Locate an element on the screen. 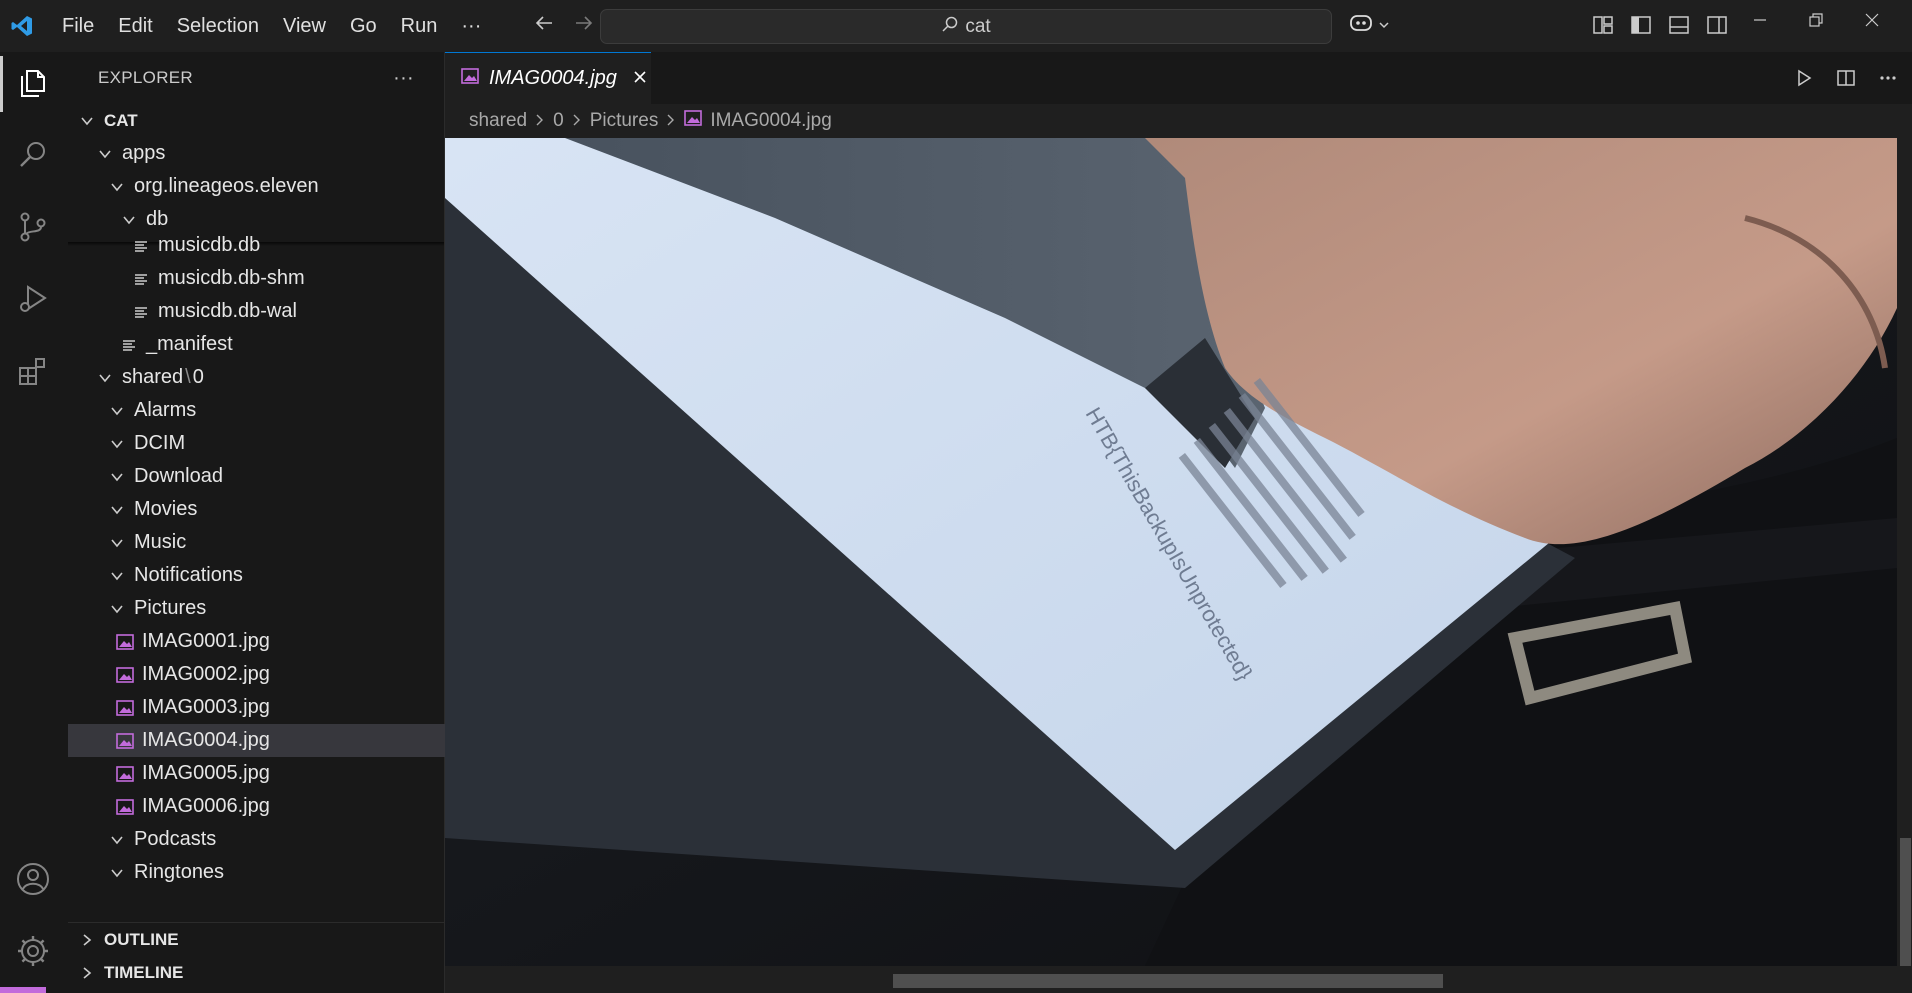 Image resolution: width=1912 pixels, height=993 pixels. menu-selection: Selection is located at coordinates (218, 26).